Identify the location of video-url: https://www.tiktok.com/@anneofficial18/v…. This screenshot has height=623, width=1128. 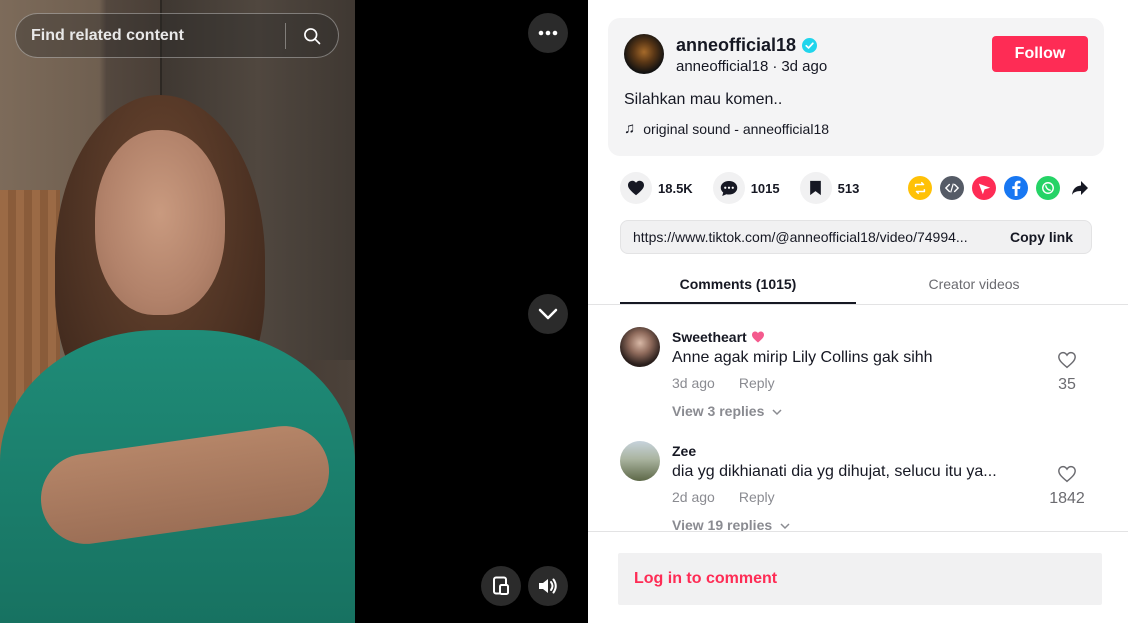
(809, 237).